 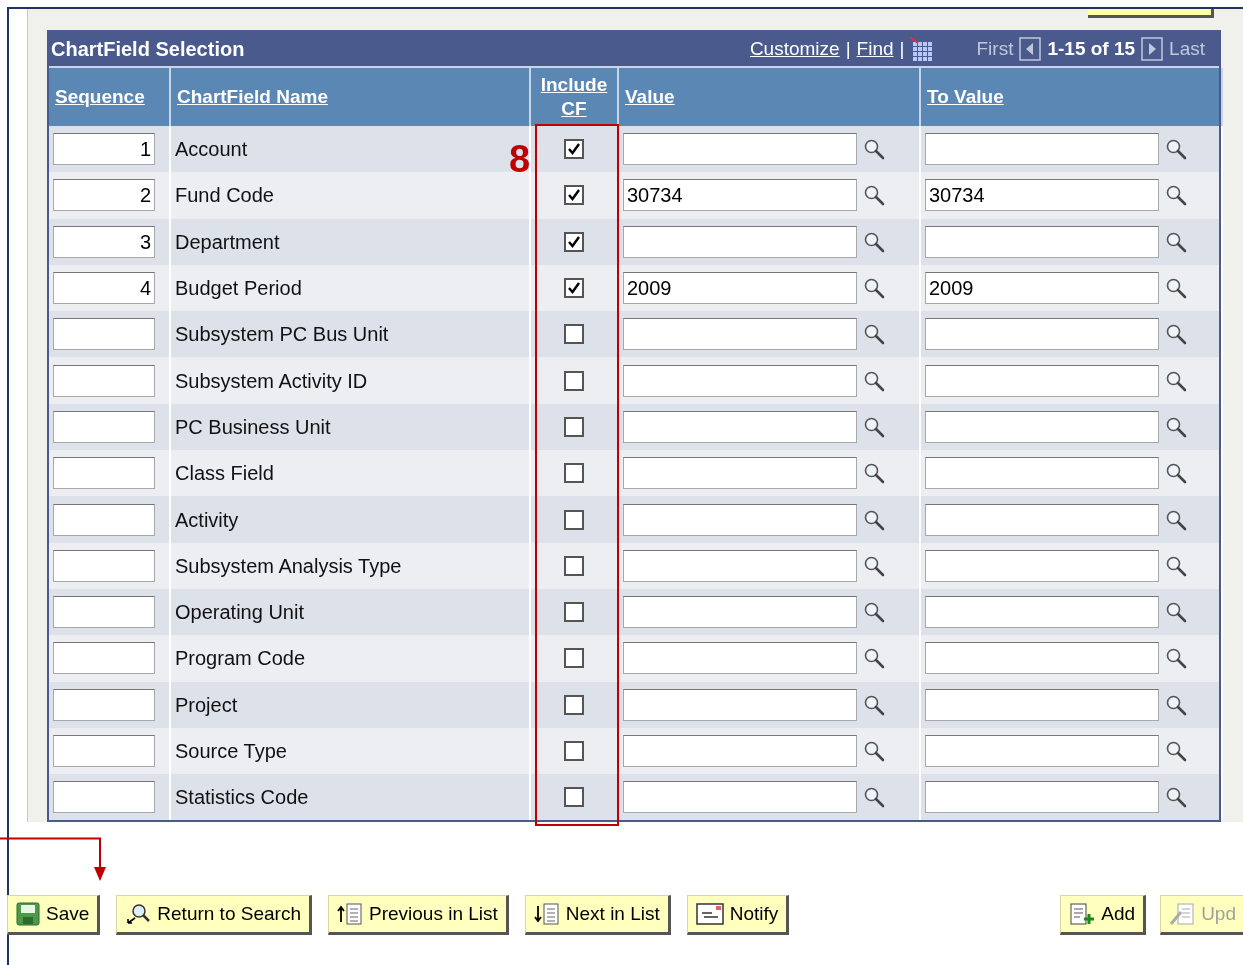 I want to click on customize-link: Customize, so click(x=794, y=49).